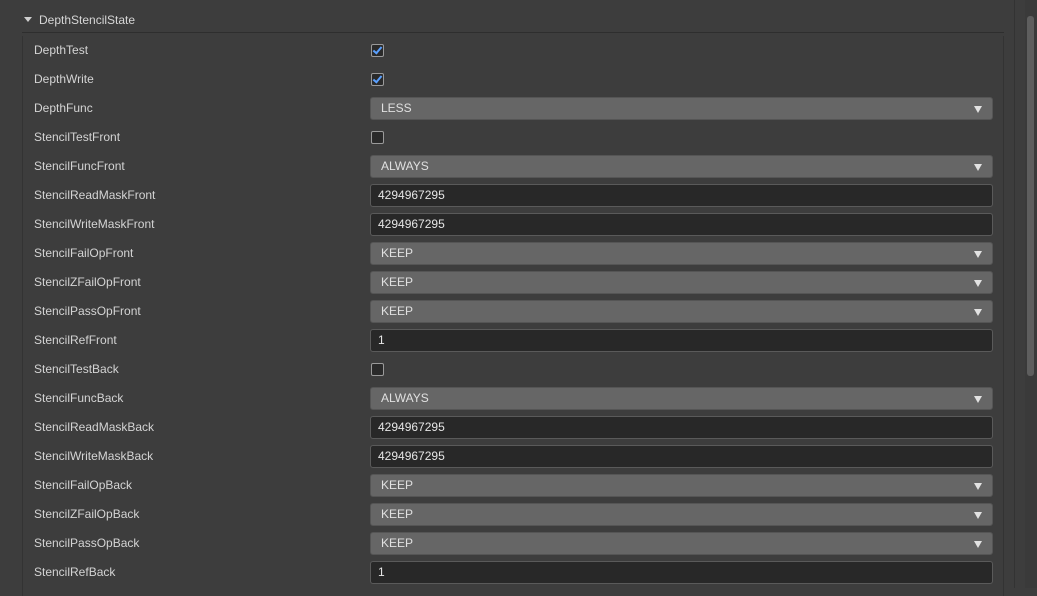 The image size is (1037, 596). What do you see at coordinates (61, 50) in the screenshot?
I see `property-label: DepthTest` at bounding box center [61, 50].